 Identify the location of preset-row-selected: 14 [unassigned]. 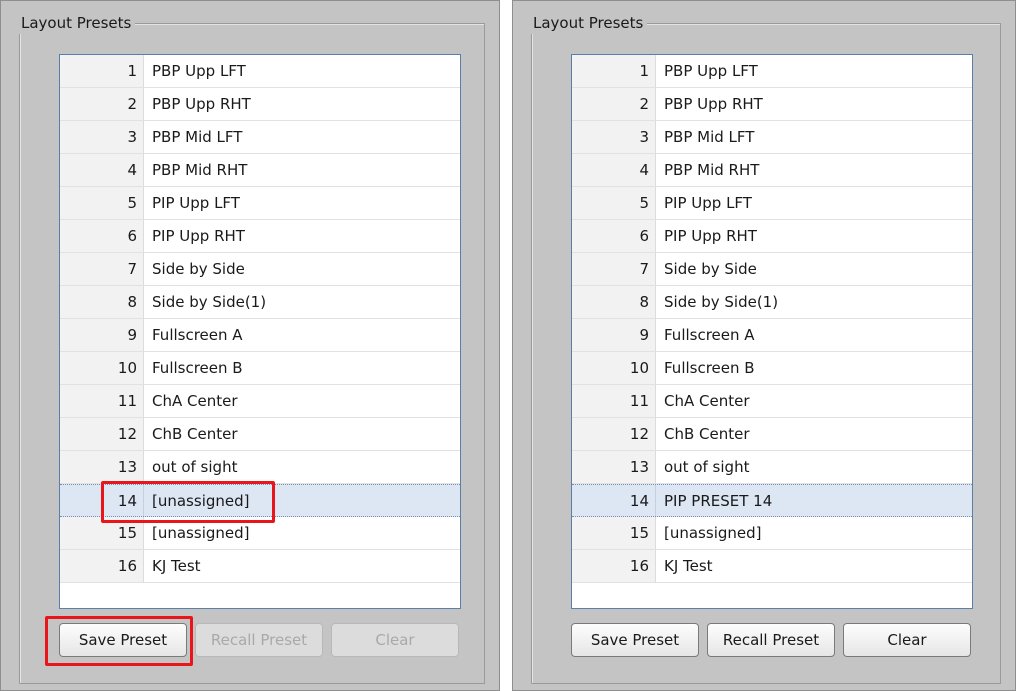
(260, 500).